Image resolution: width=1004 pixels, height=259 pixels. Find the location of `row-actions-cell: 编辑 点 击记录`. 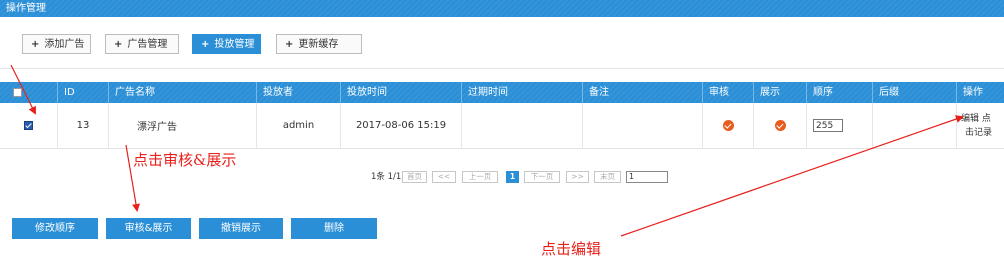

row-actions-cell: 编辑 点 击记录 is located at coordinates (980, 125).